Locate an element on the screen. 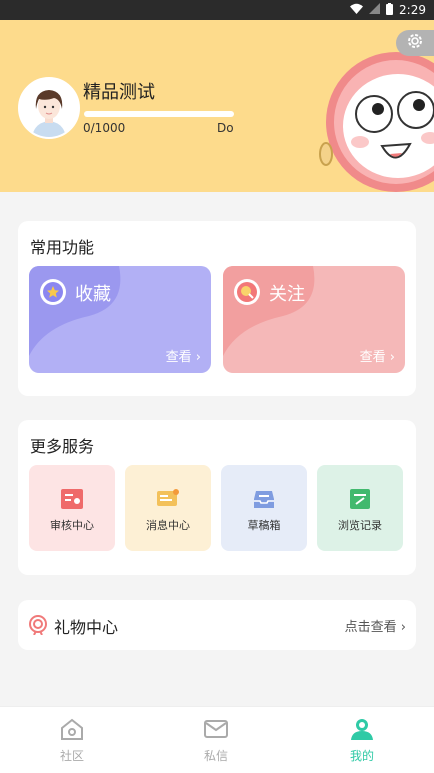 This screenshot has width=434, height=773. follow-label: 关注 is located at coordinates (287, 294).